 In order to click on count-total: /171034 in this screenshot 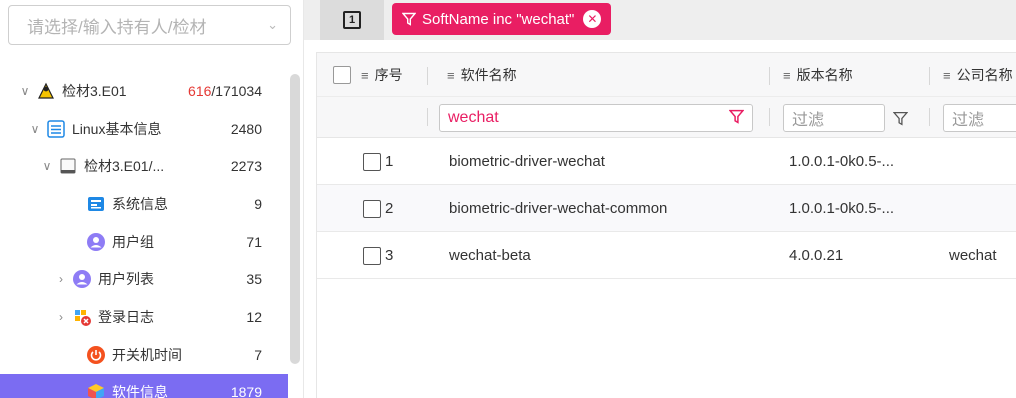, I will do `click(236, 90)`.